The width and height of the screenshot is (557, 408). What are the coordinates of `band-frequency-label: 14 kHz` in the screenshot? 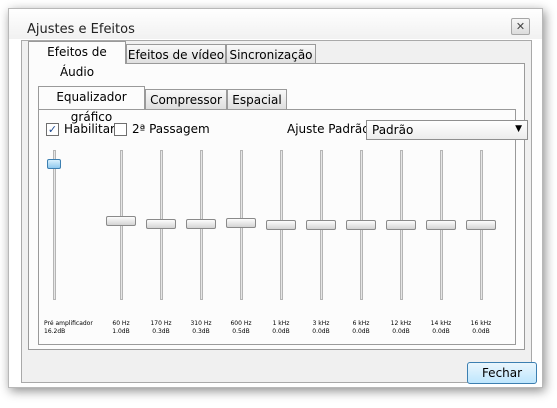 It's located at (441, 323).